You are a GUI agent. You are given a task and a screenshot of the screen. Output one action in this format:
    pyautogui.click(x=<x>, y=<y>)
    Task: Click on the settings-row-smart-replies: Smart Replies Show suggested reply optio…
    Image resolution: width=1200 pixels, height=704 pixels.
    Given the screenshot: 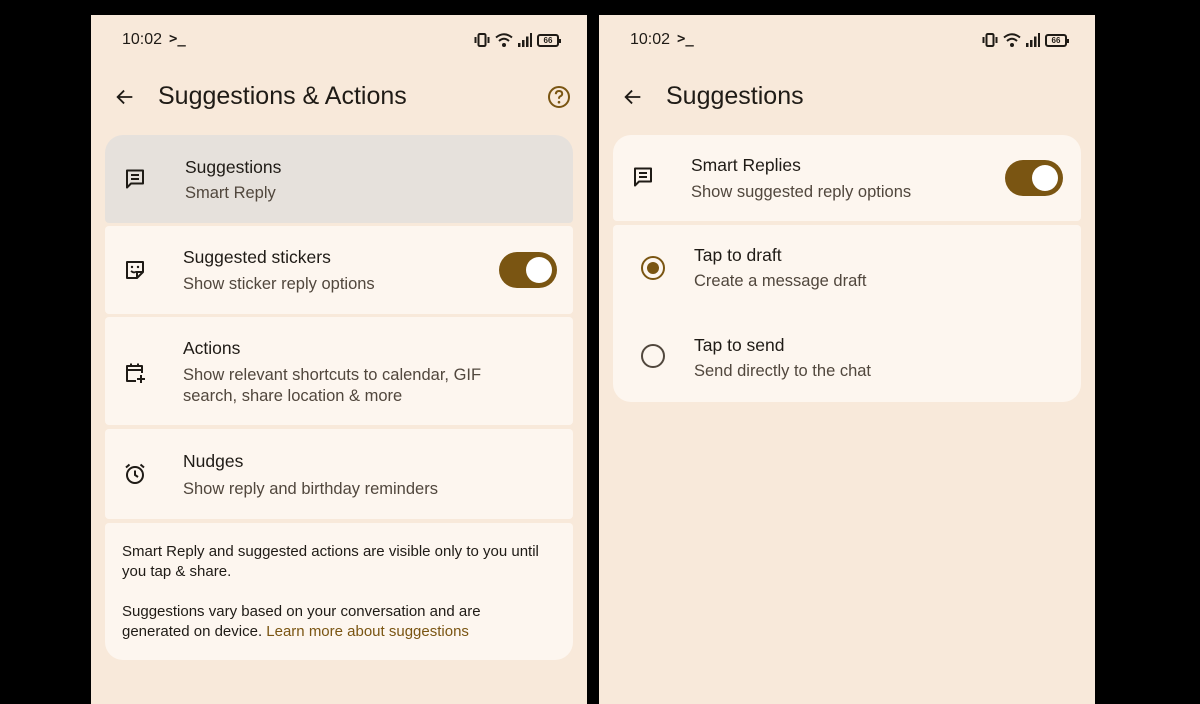 What is the action you would take?
    pyautogui.click(x=847, y=178)
    